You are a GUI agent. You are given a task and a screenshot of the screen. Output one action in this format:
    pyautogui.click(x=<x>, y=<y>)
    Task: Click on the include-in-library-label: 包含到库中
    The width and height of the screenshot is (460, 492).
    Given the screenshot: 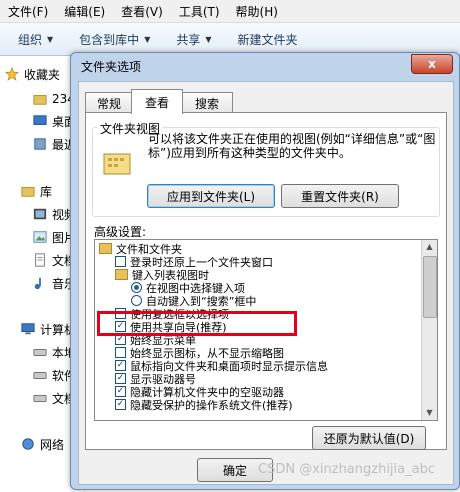 What is the action you would take?
    pyautogui.click(x=109, y=39)
    